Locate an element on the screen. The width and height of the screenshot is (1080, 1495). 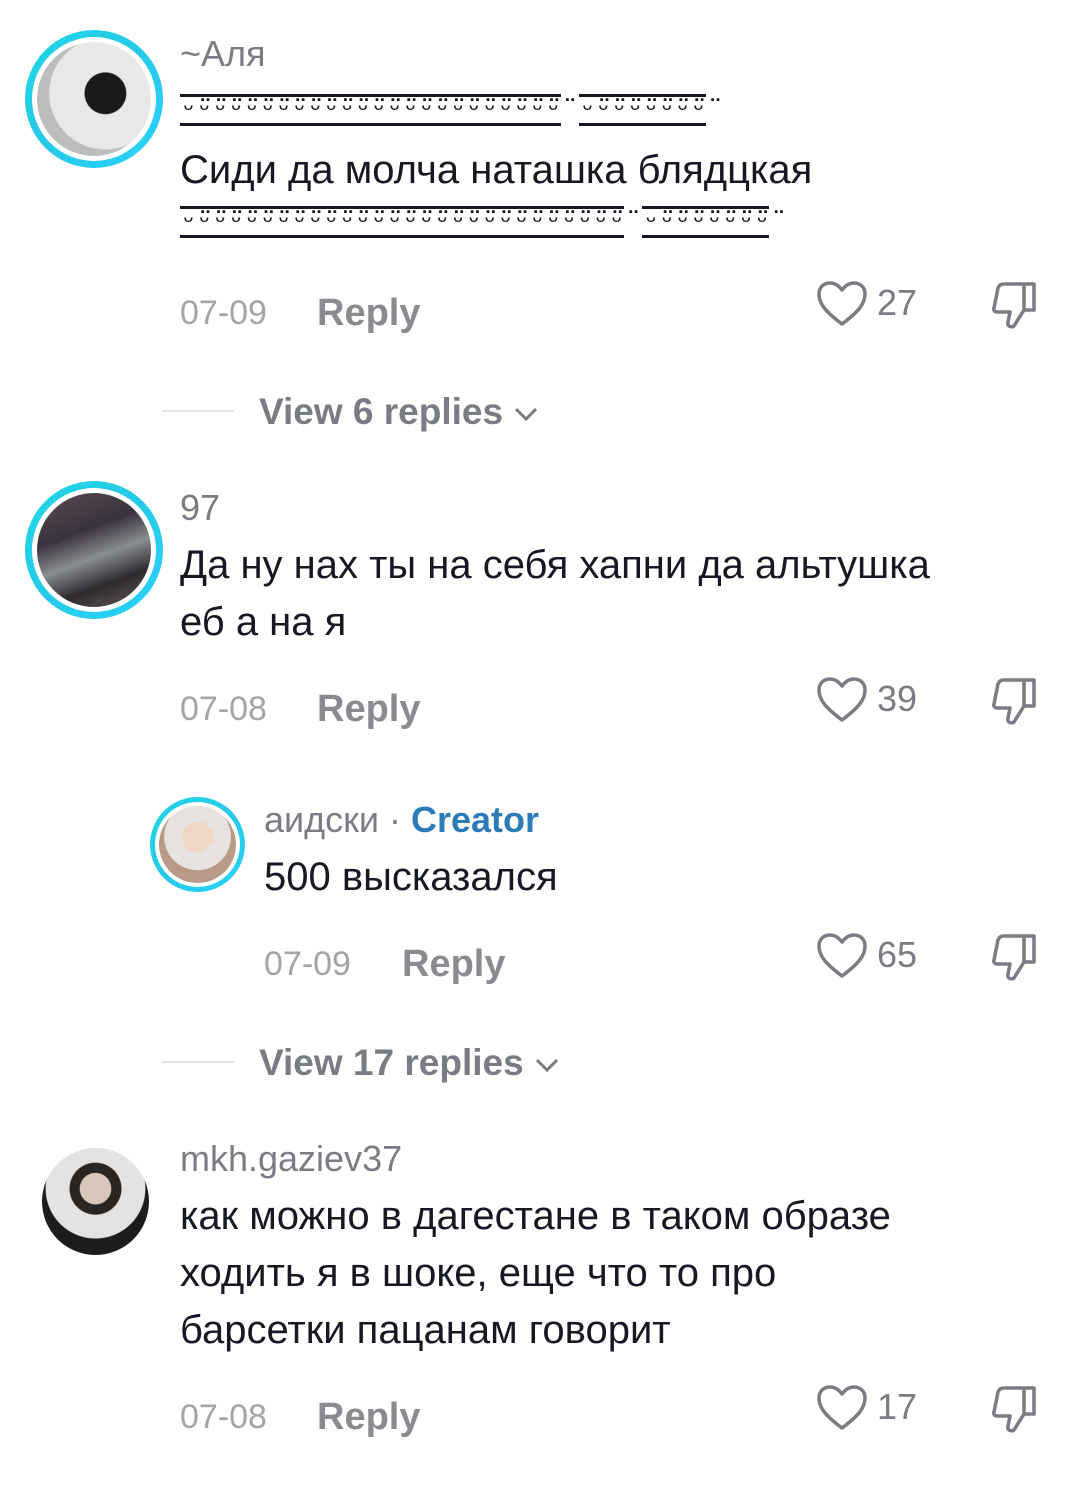
comment-username: ~Аля is located at coordinates (223, 54).